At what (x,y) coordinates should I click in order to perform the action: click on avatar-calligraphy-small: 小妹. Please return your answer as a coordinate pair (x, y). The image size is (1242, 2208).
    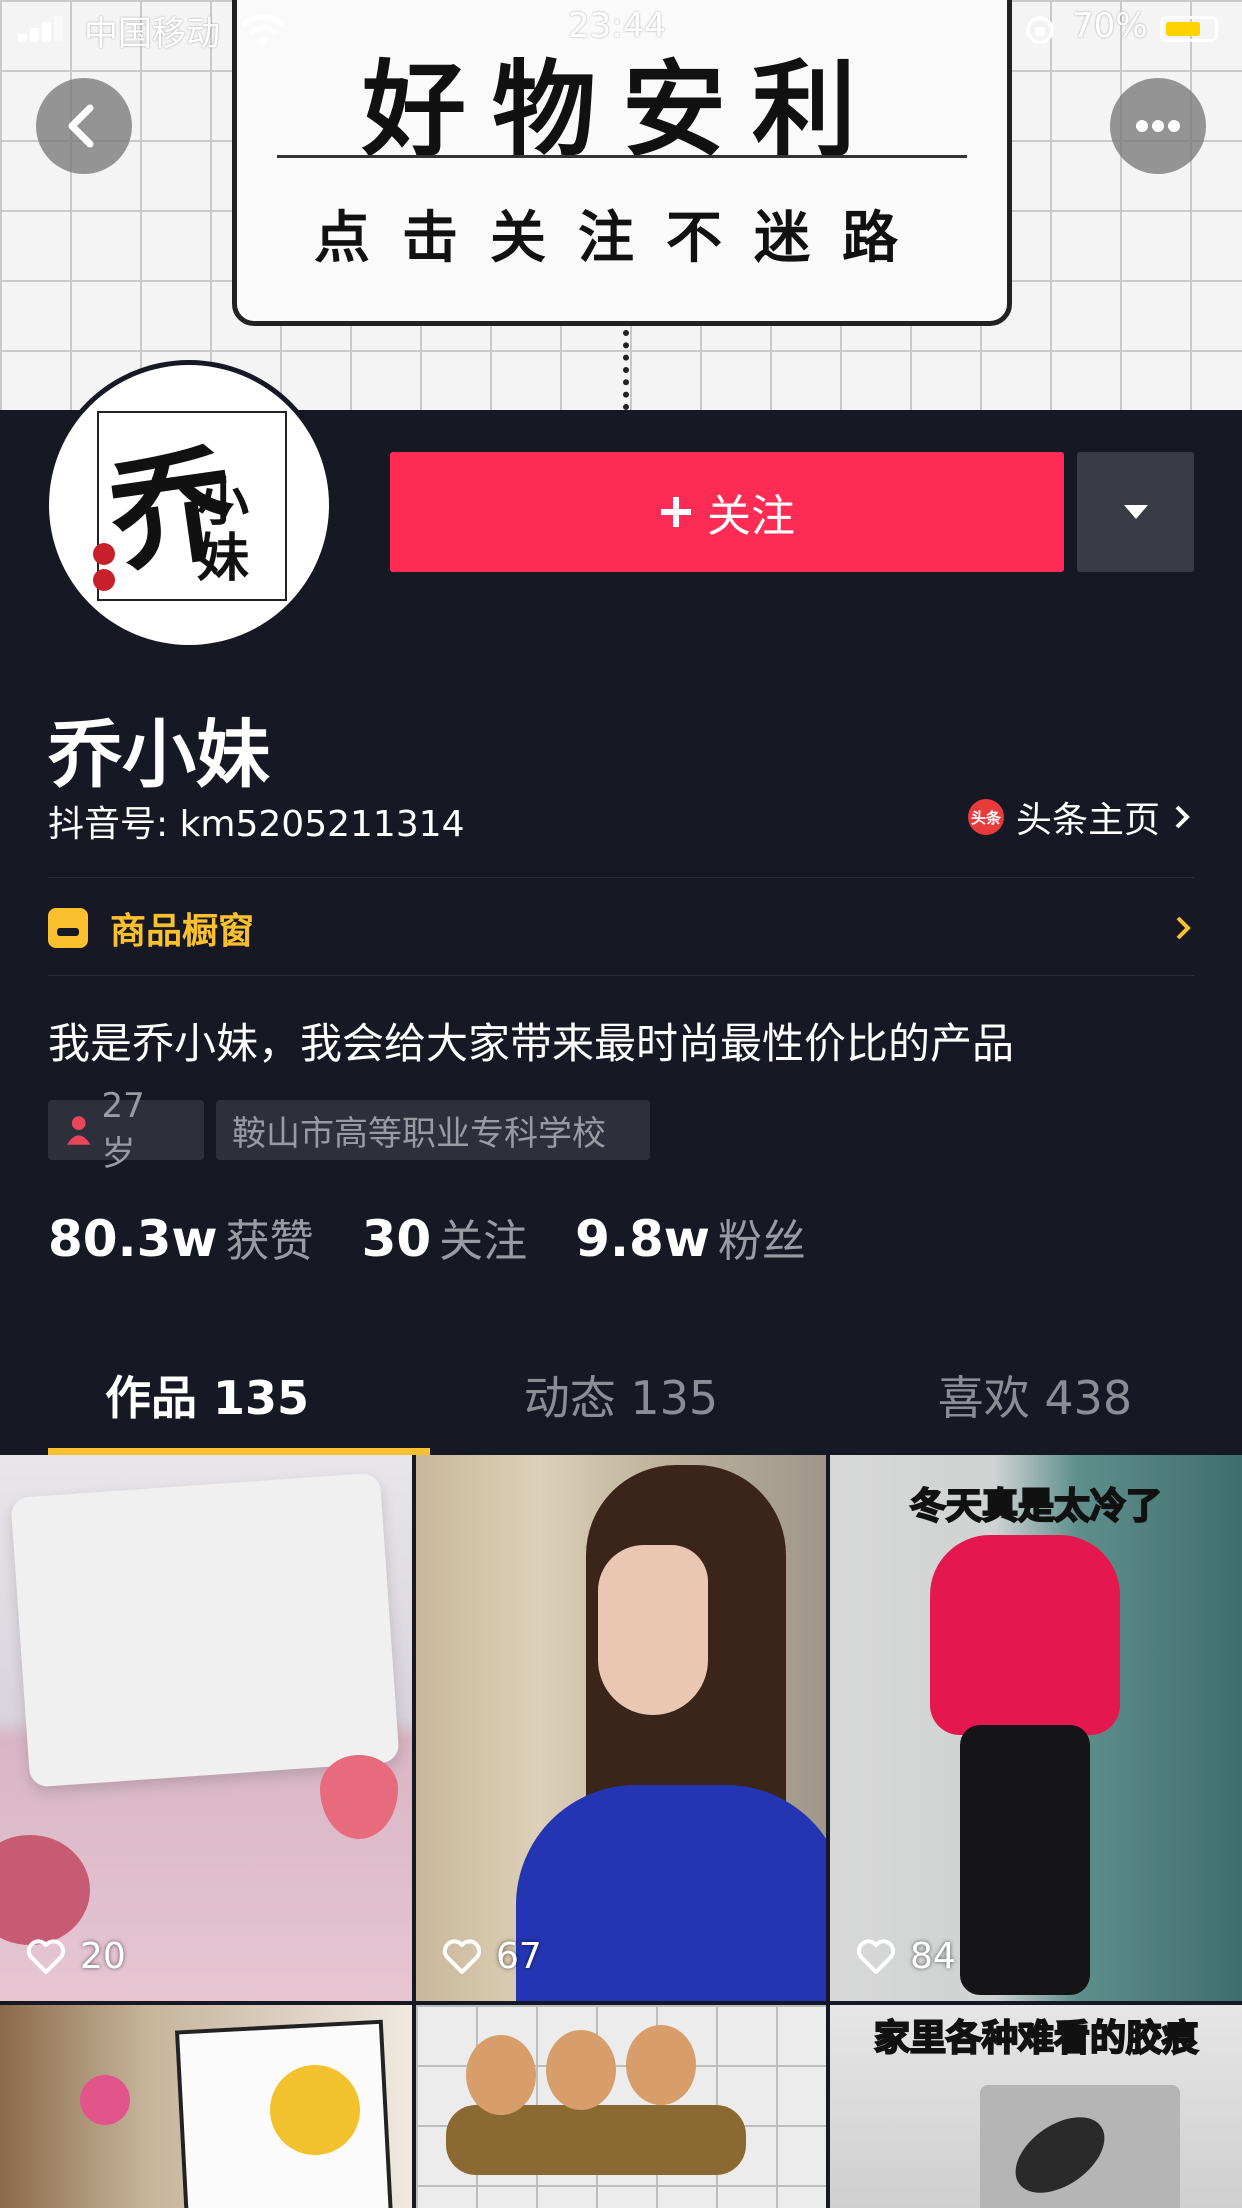
    Looking at the image, I should click on (223, 530).